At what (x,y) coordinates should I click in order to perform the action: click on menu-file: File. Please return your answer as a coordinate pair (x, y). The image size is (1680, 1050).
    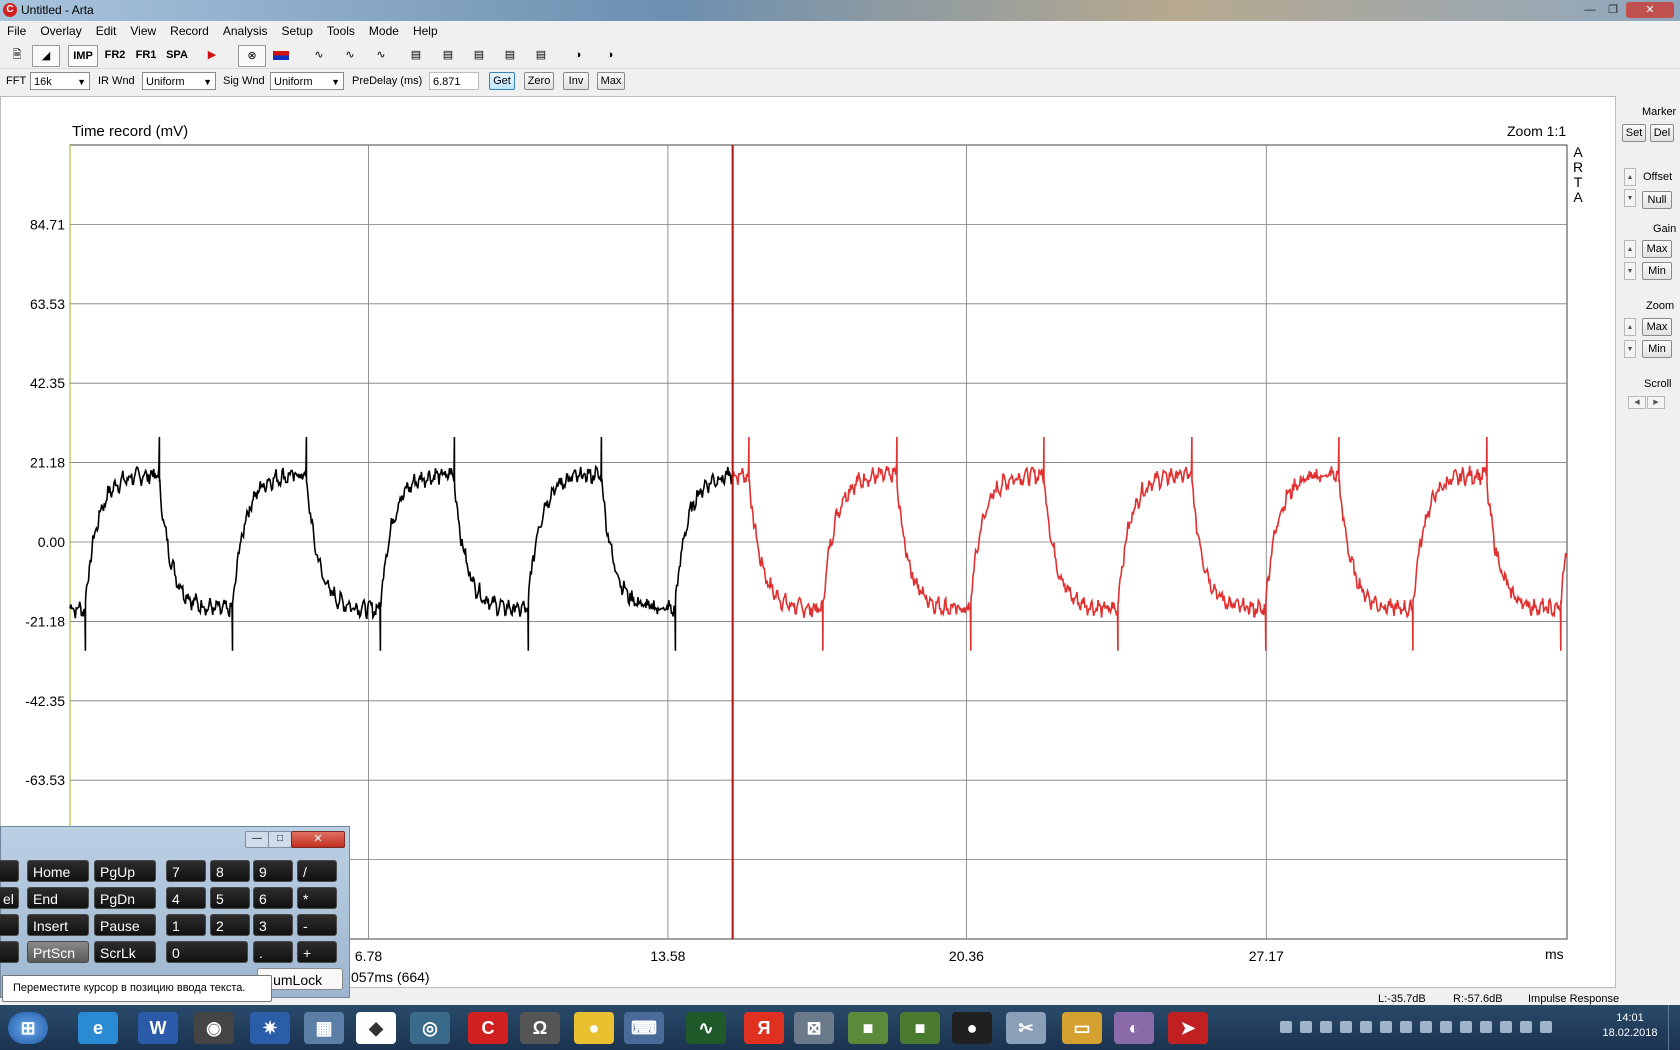
    Looking at the image, I should click on (16, 29).